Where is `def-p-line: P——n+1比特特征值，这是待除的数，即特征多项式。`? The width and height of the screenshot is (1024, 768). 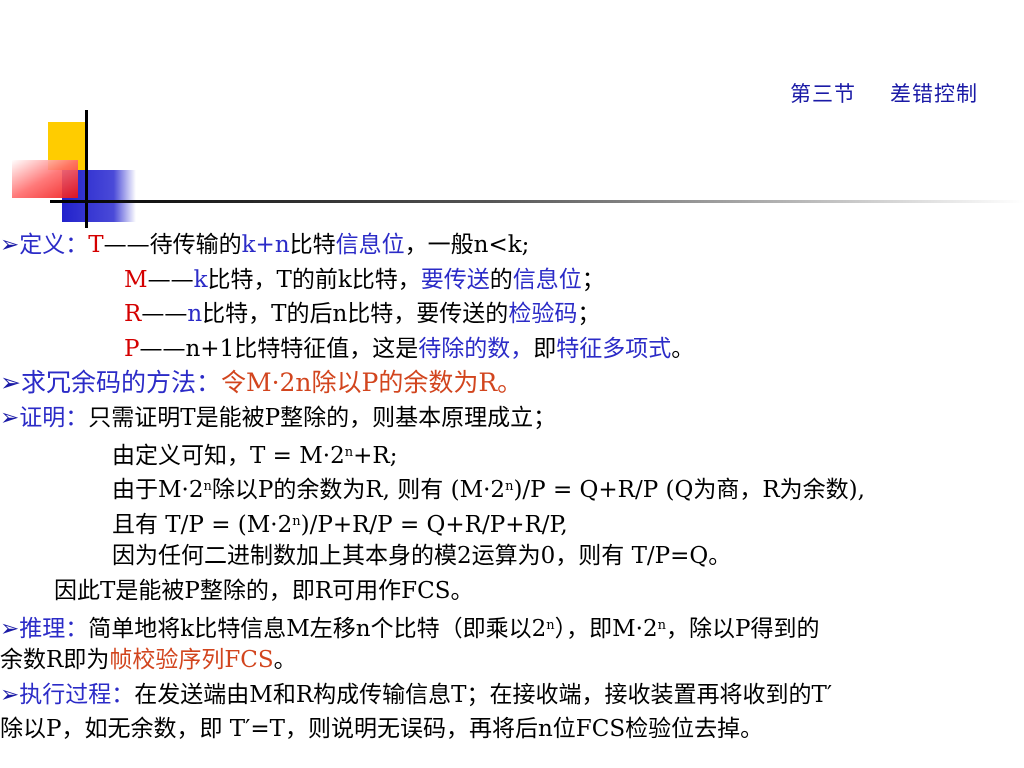
def-p-line: P——n+1比特特征值，这是待除的数，即特征多项式。 is located at coordinates (409, 348).